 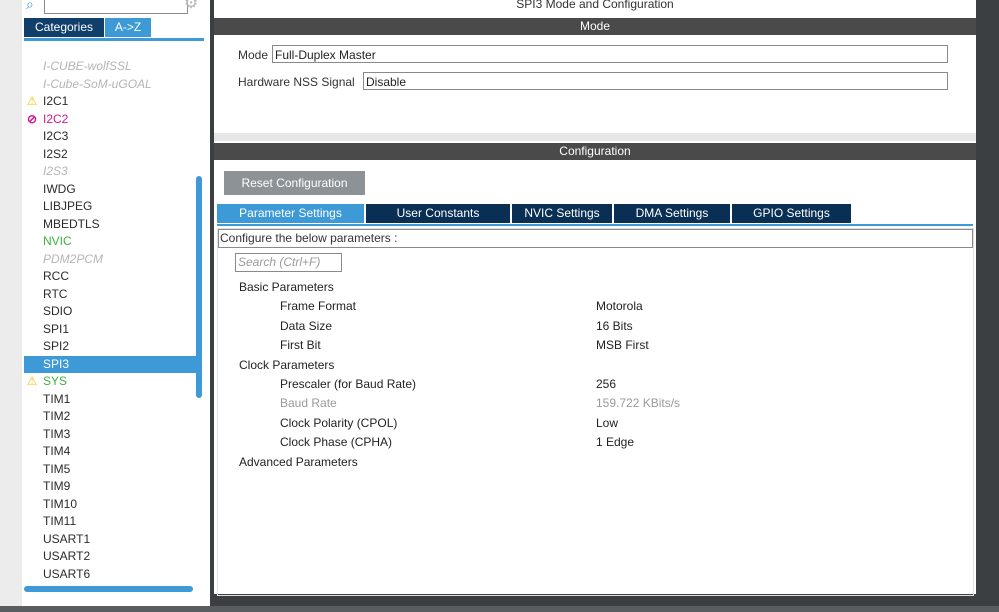 I want to click on gear-icon: ⚙, so click(x=191, y=6).